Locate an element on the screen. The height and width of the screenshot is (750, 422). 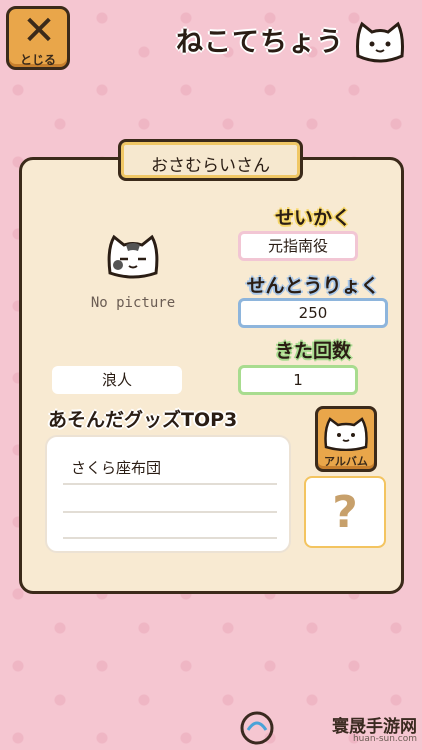
power-value: 250 is located at coordinates (313, 313).